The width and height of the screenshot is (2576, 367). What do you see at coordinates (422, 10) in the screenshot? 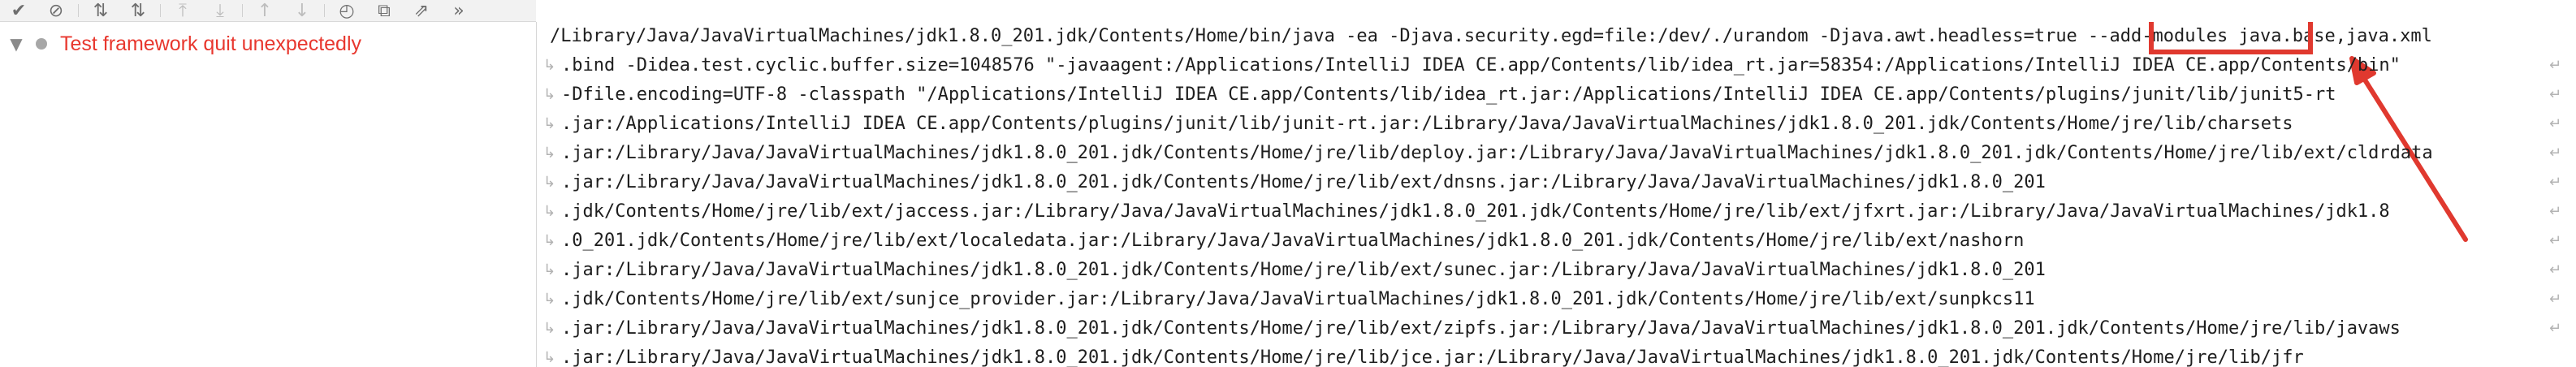
I see `external-link-icon: ⇗` at bounding box center [422, 10].